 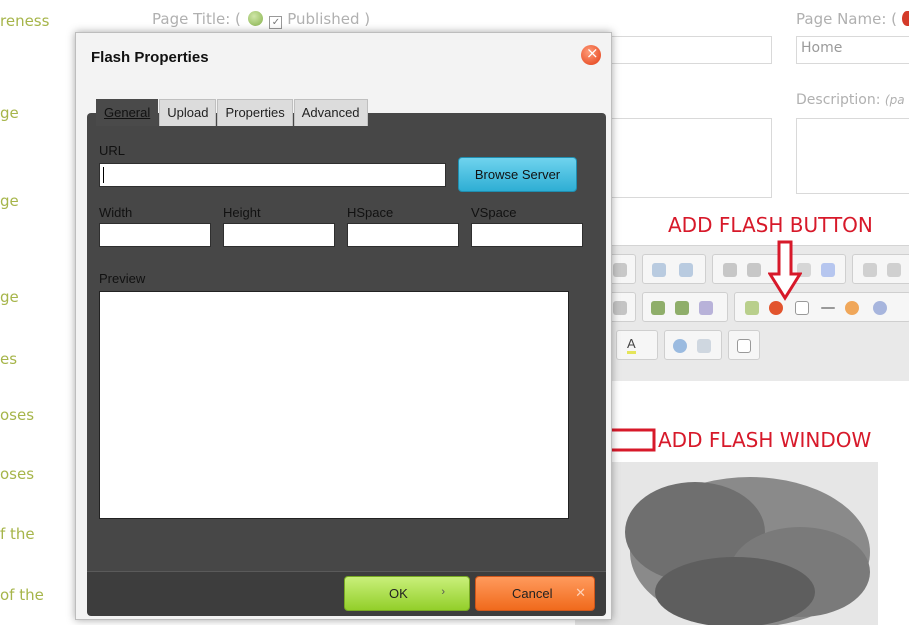 I want to click on tree-image, so click(x=726, y=543).